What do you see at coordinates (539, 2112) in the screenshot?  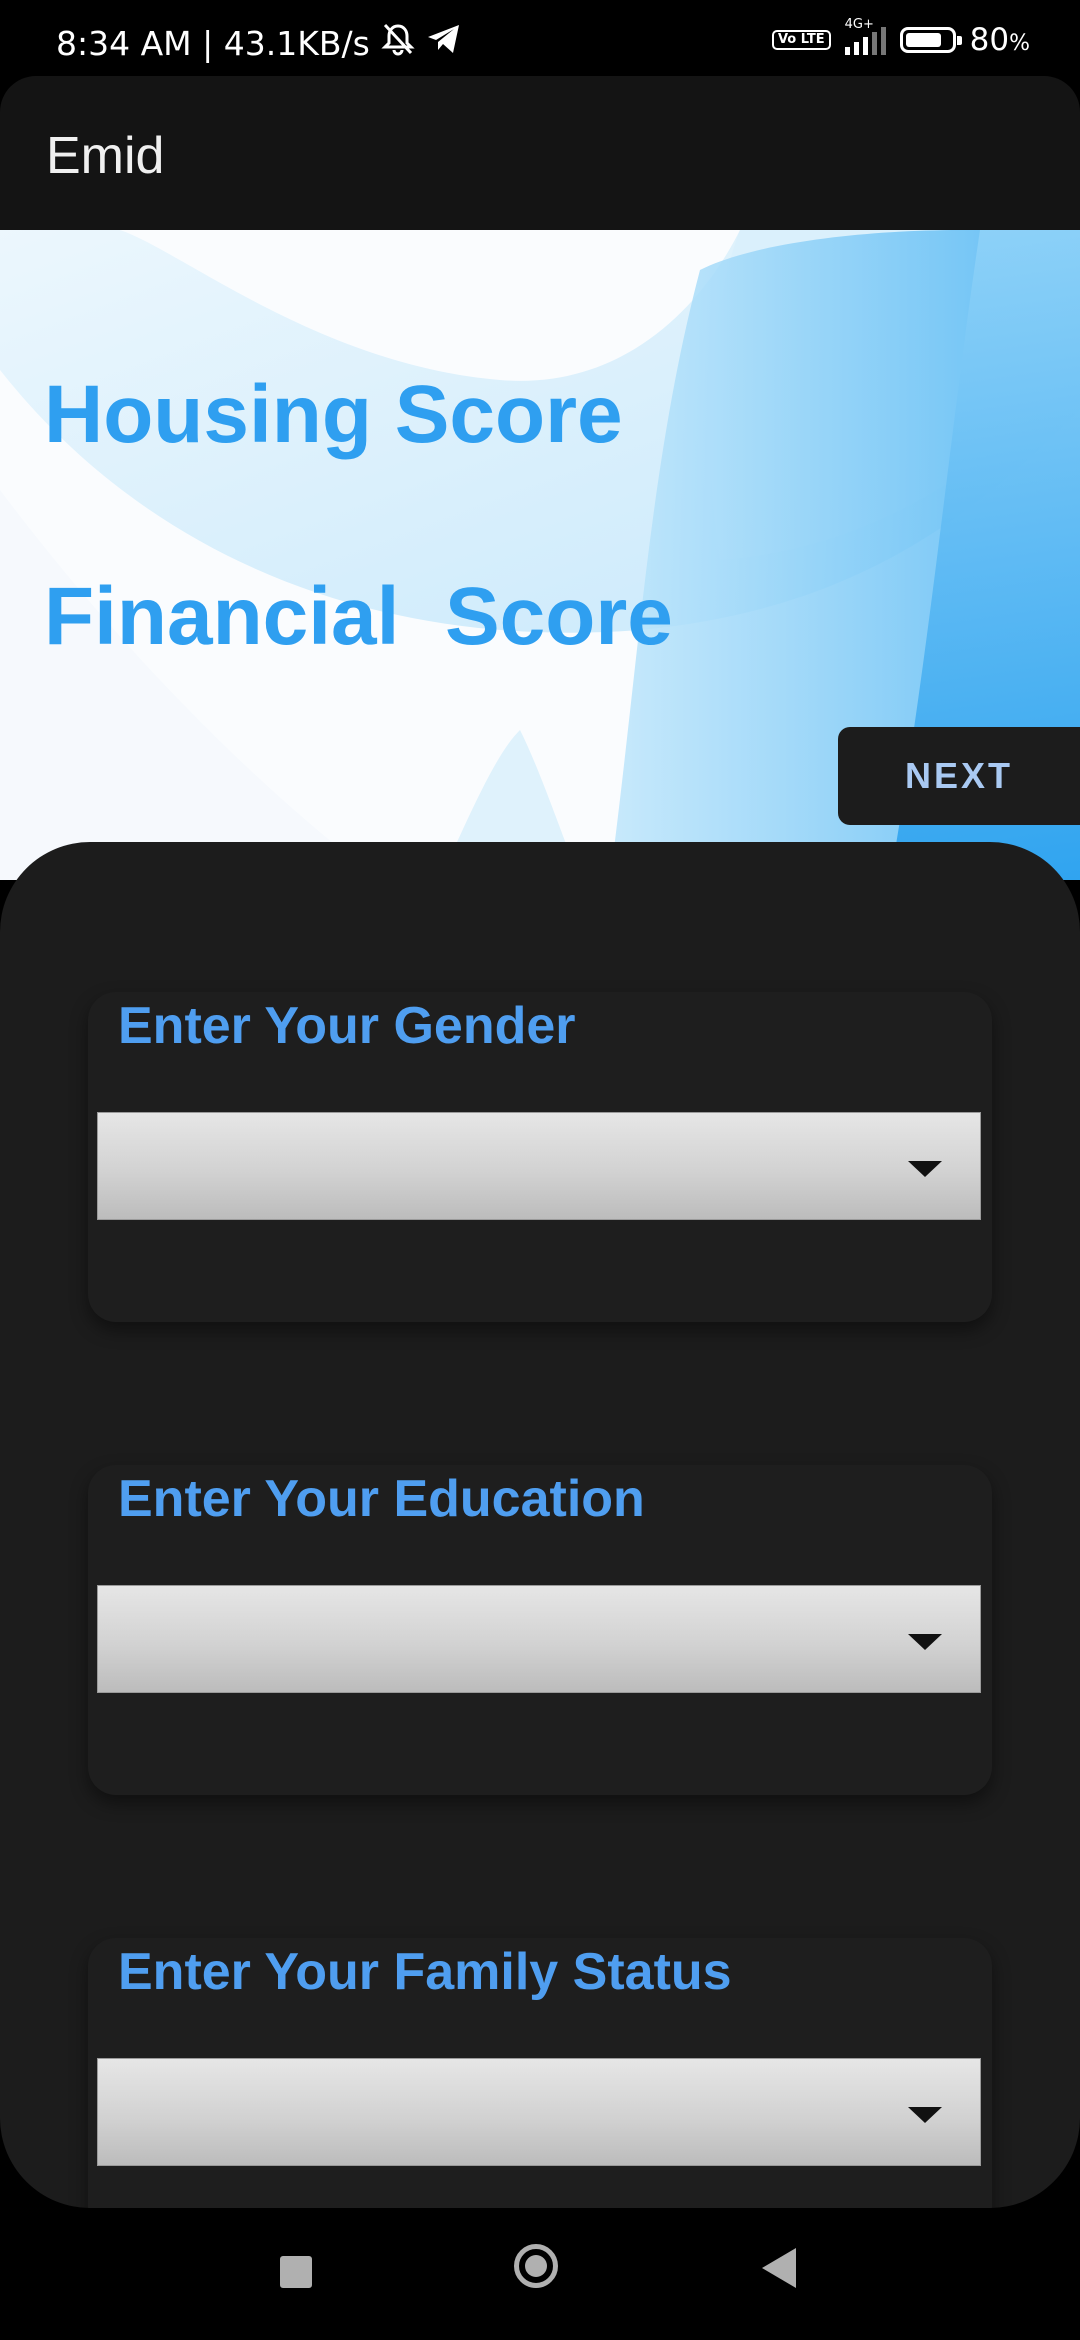 I see `family-status-dropdown` at bounding box center [539, 2112].